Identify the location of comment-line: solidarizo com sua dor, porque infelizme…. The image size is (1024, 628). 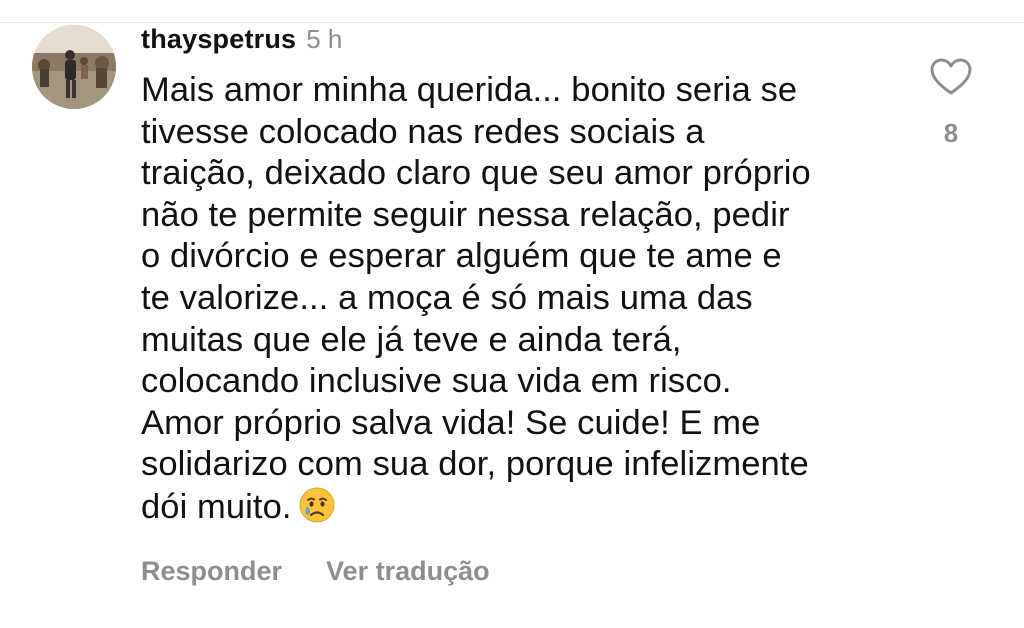
(475, 464).